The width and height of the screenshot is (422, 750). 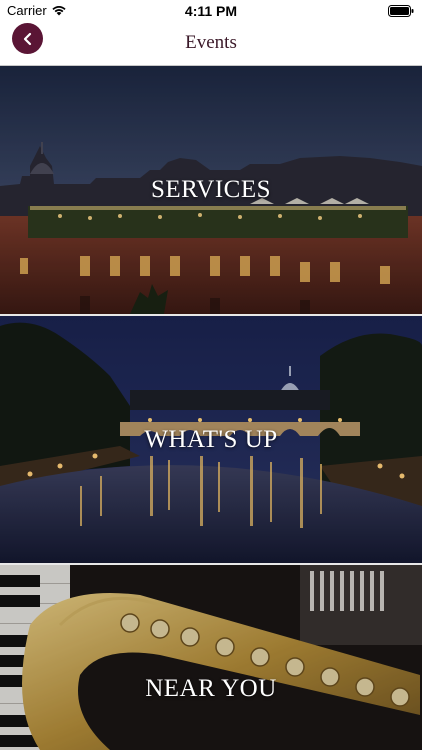 What do you see at coordinates (401, 11) in the screenshot?
I see `battery-icon` at bounding box center [401, 11].